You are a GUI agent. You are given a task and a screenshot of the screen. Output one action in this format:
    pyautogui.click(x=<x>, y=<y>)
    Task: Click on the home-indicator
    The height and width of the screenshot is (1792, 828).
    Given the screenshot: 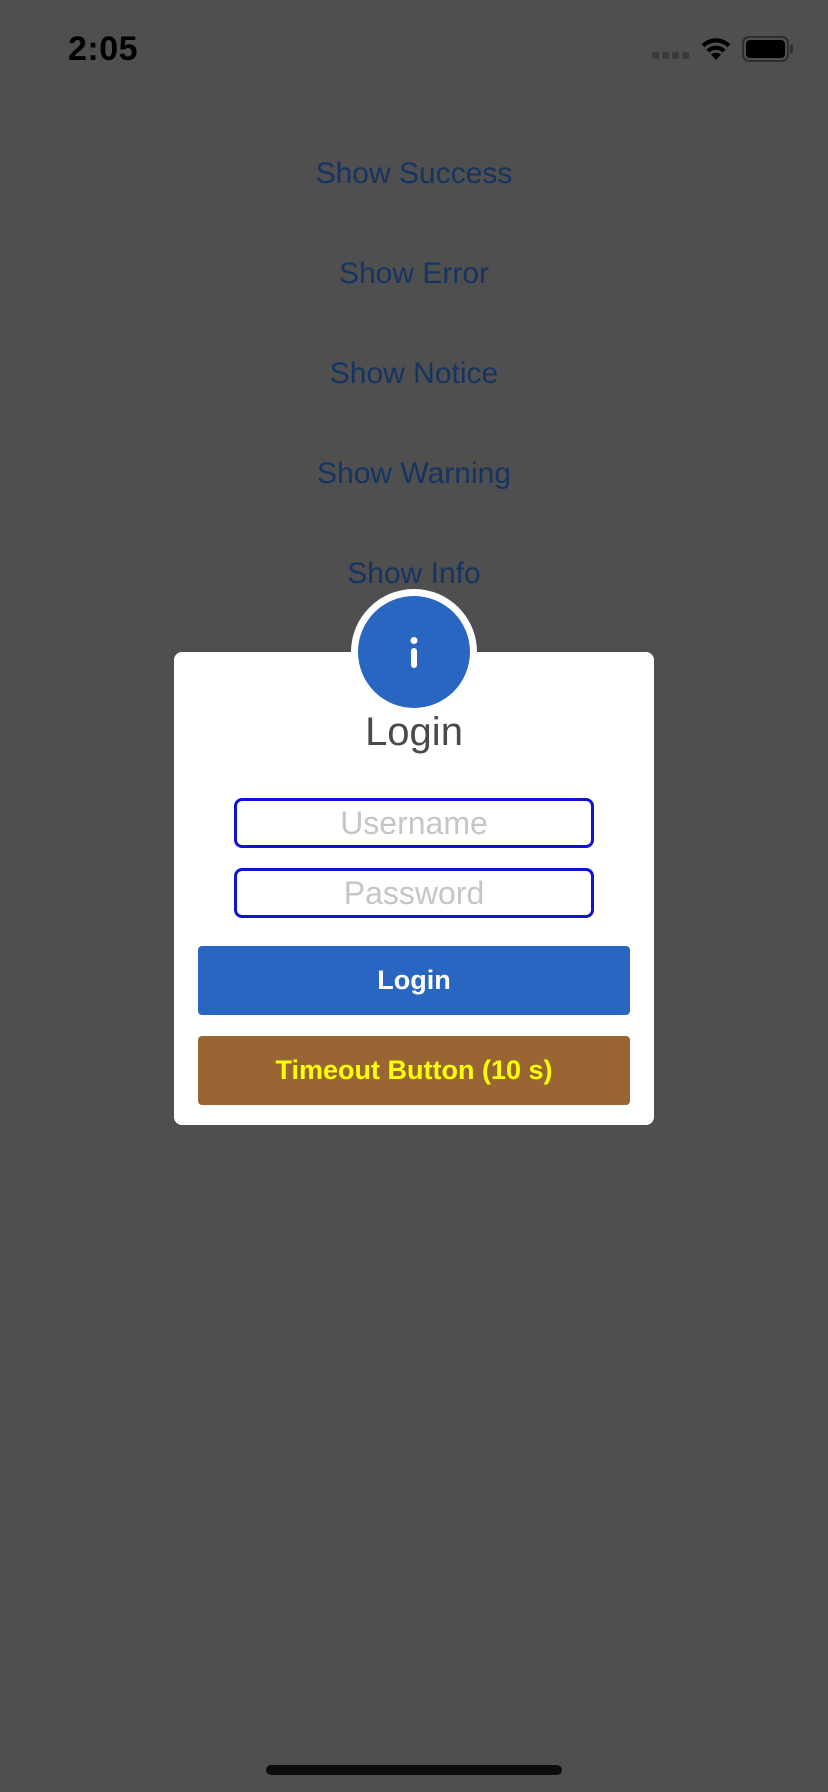 What is the action you would take?
    pyautogui.click(x=414, y=1770)
    